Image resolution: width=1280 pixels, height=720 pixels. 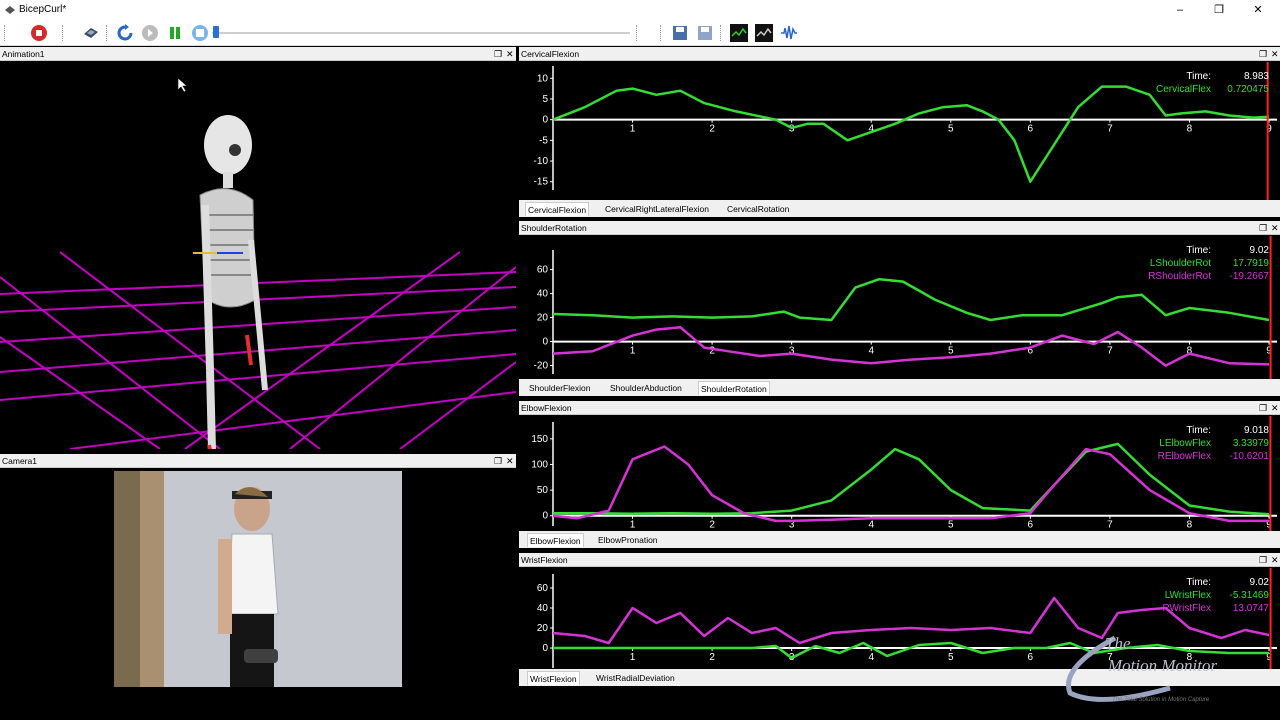 I want to click on legend-name: CervicalFlex, so click(x=1183, y=89).